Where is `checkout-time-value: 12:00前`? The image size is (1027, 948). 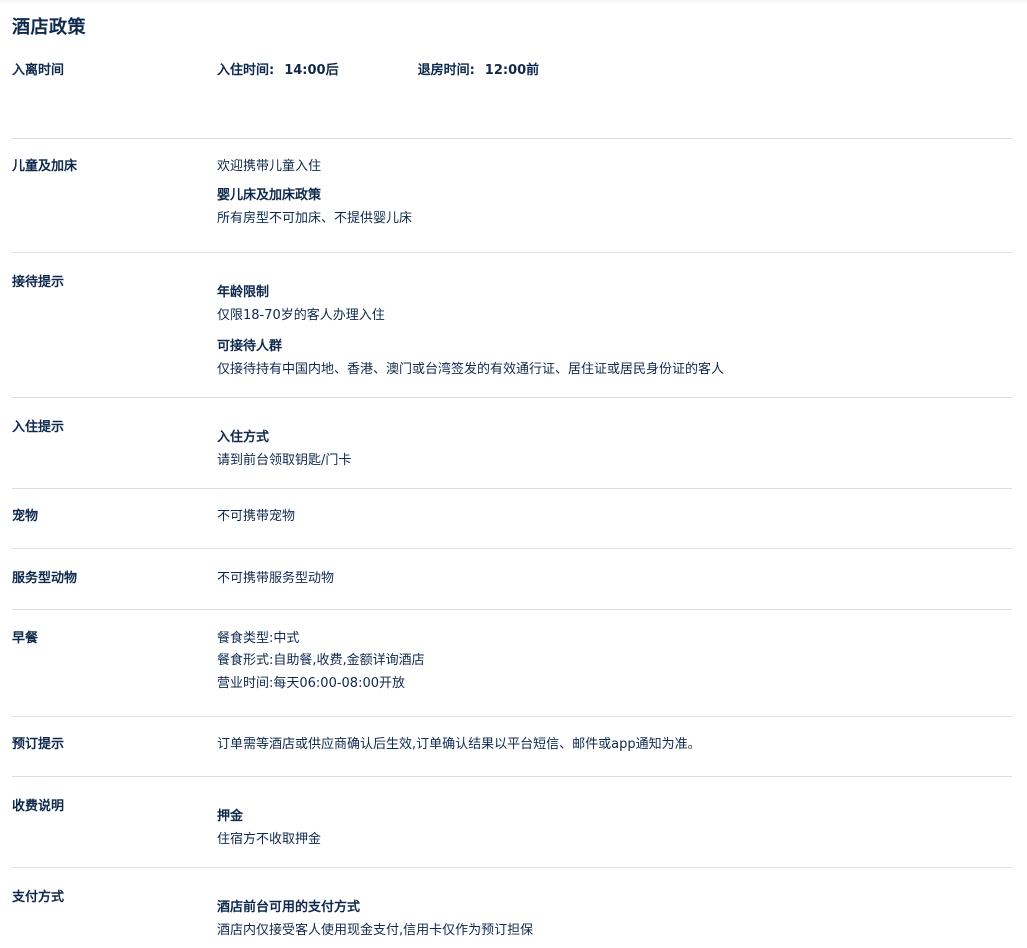 checkout-time-value: 12:00前 is located at coordinates (512, 70).